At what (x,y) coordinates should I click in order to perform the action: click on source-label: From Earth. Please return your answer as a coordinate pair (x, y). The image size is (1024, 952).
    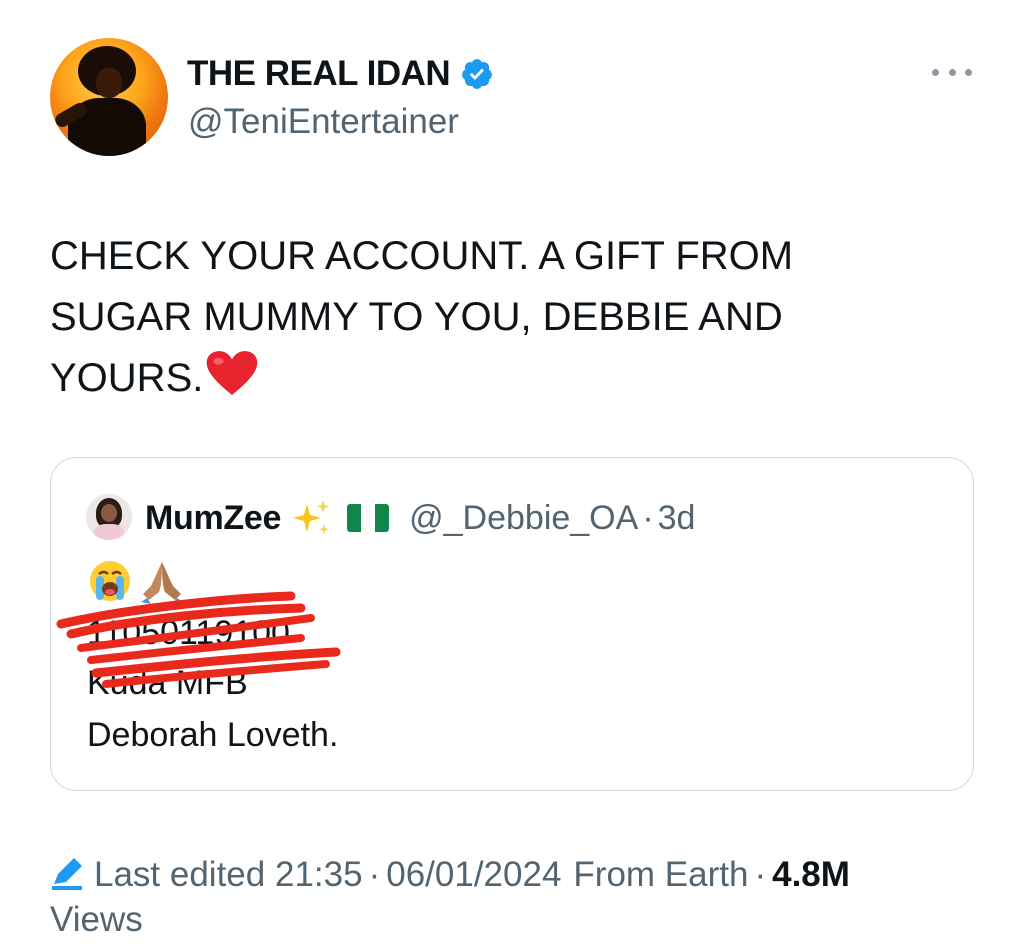
    Looking at the image, I should click on (661, 874).